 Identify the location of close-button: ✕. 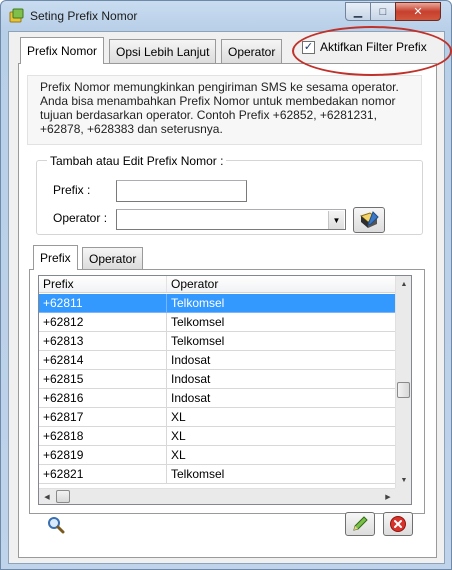
(418, 11).